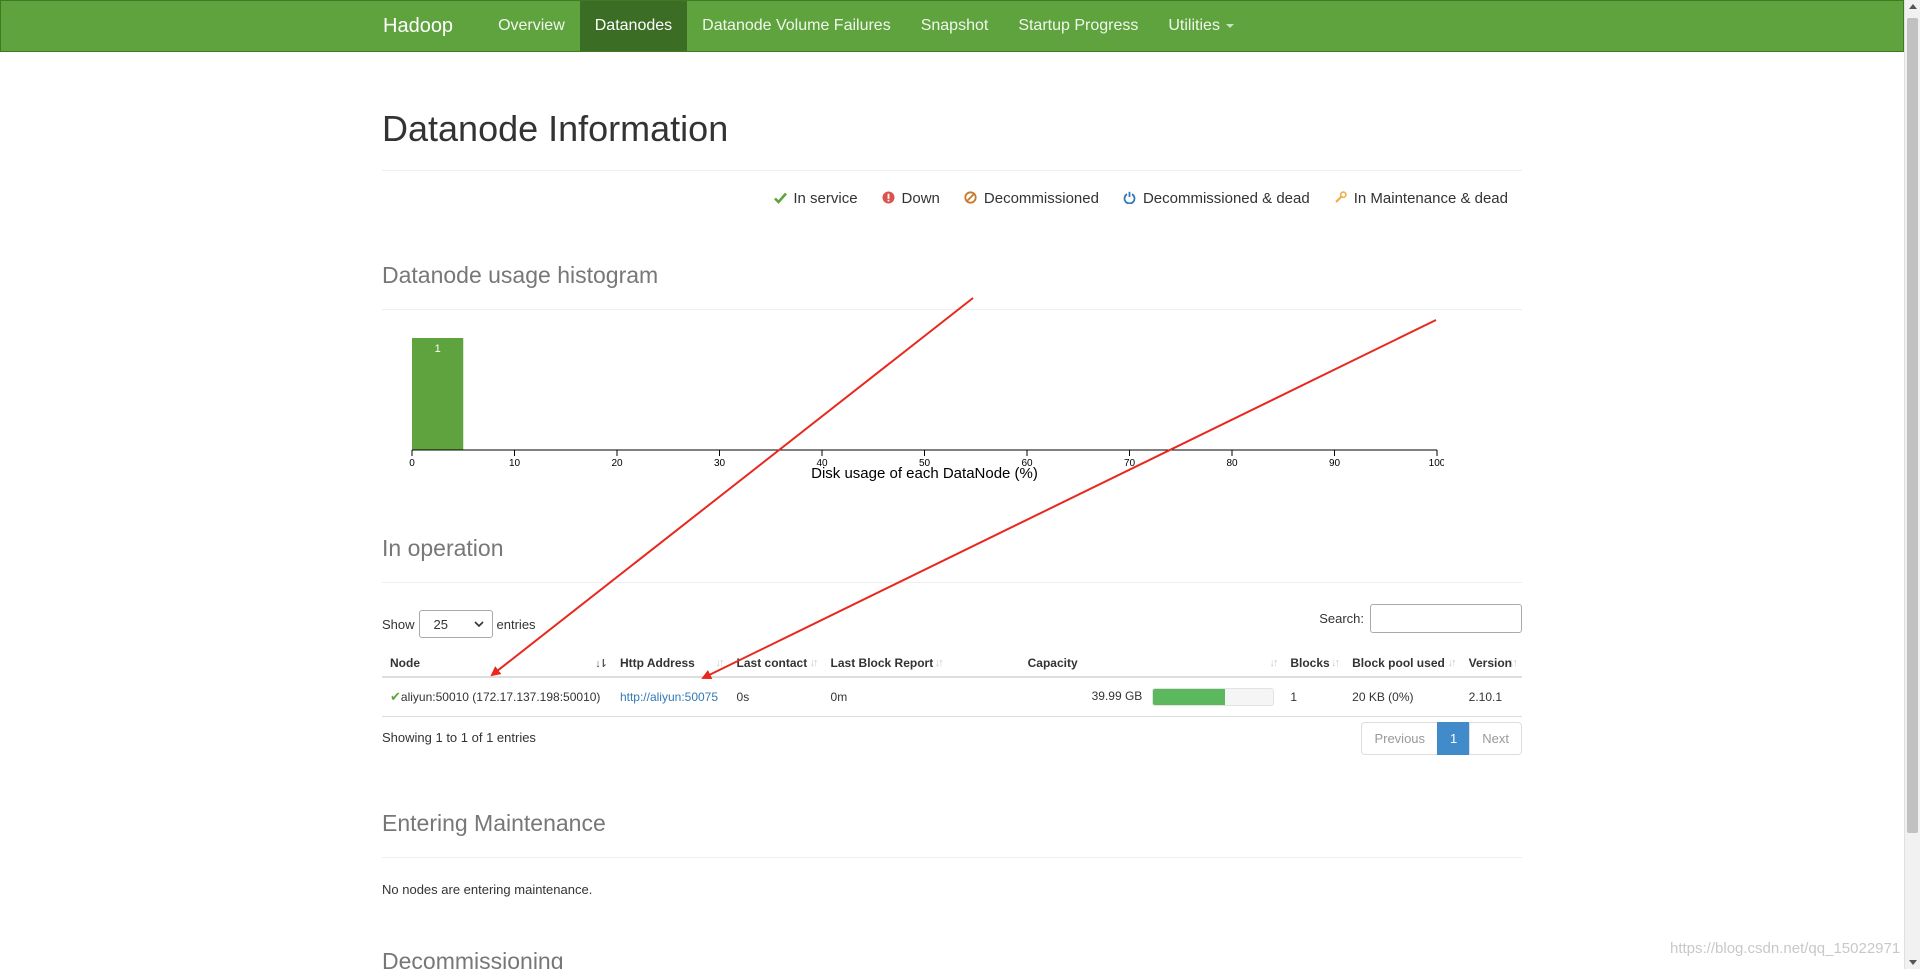  Describe the element at coordinates (889, 199) in the screenshot. I see `exclamation-circle-icon` at that location.